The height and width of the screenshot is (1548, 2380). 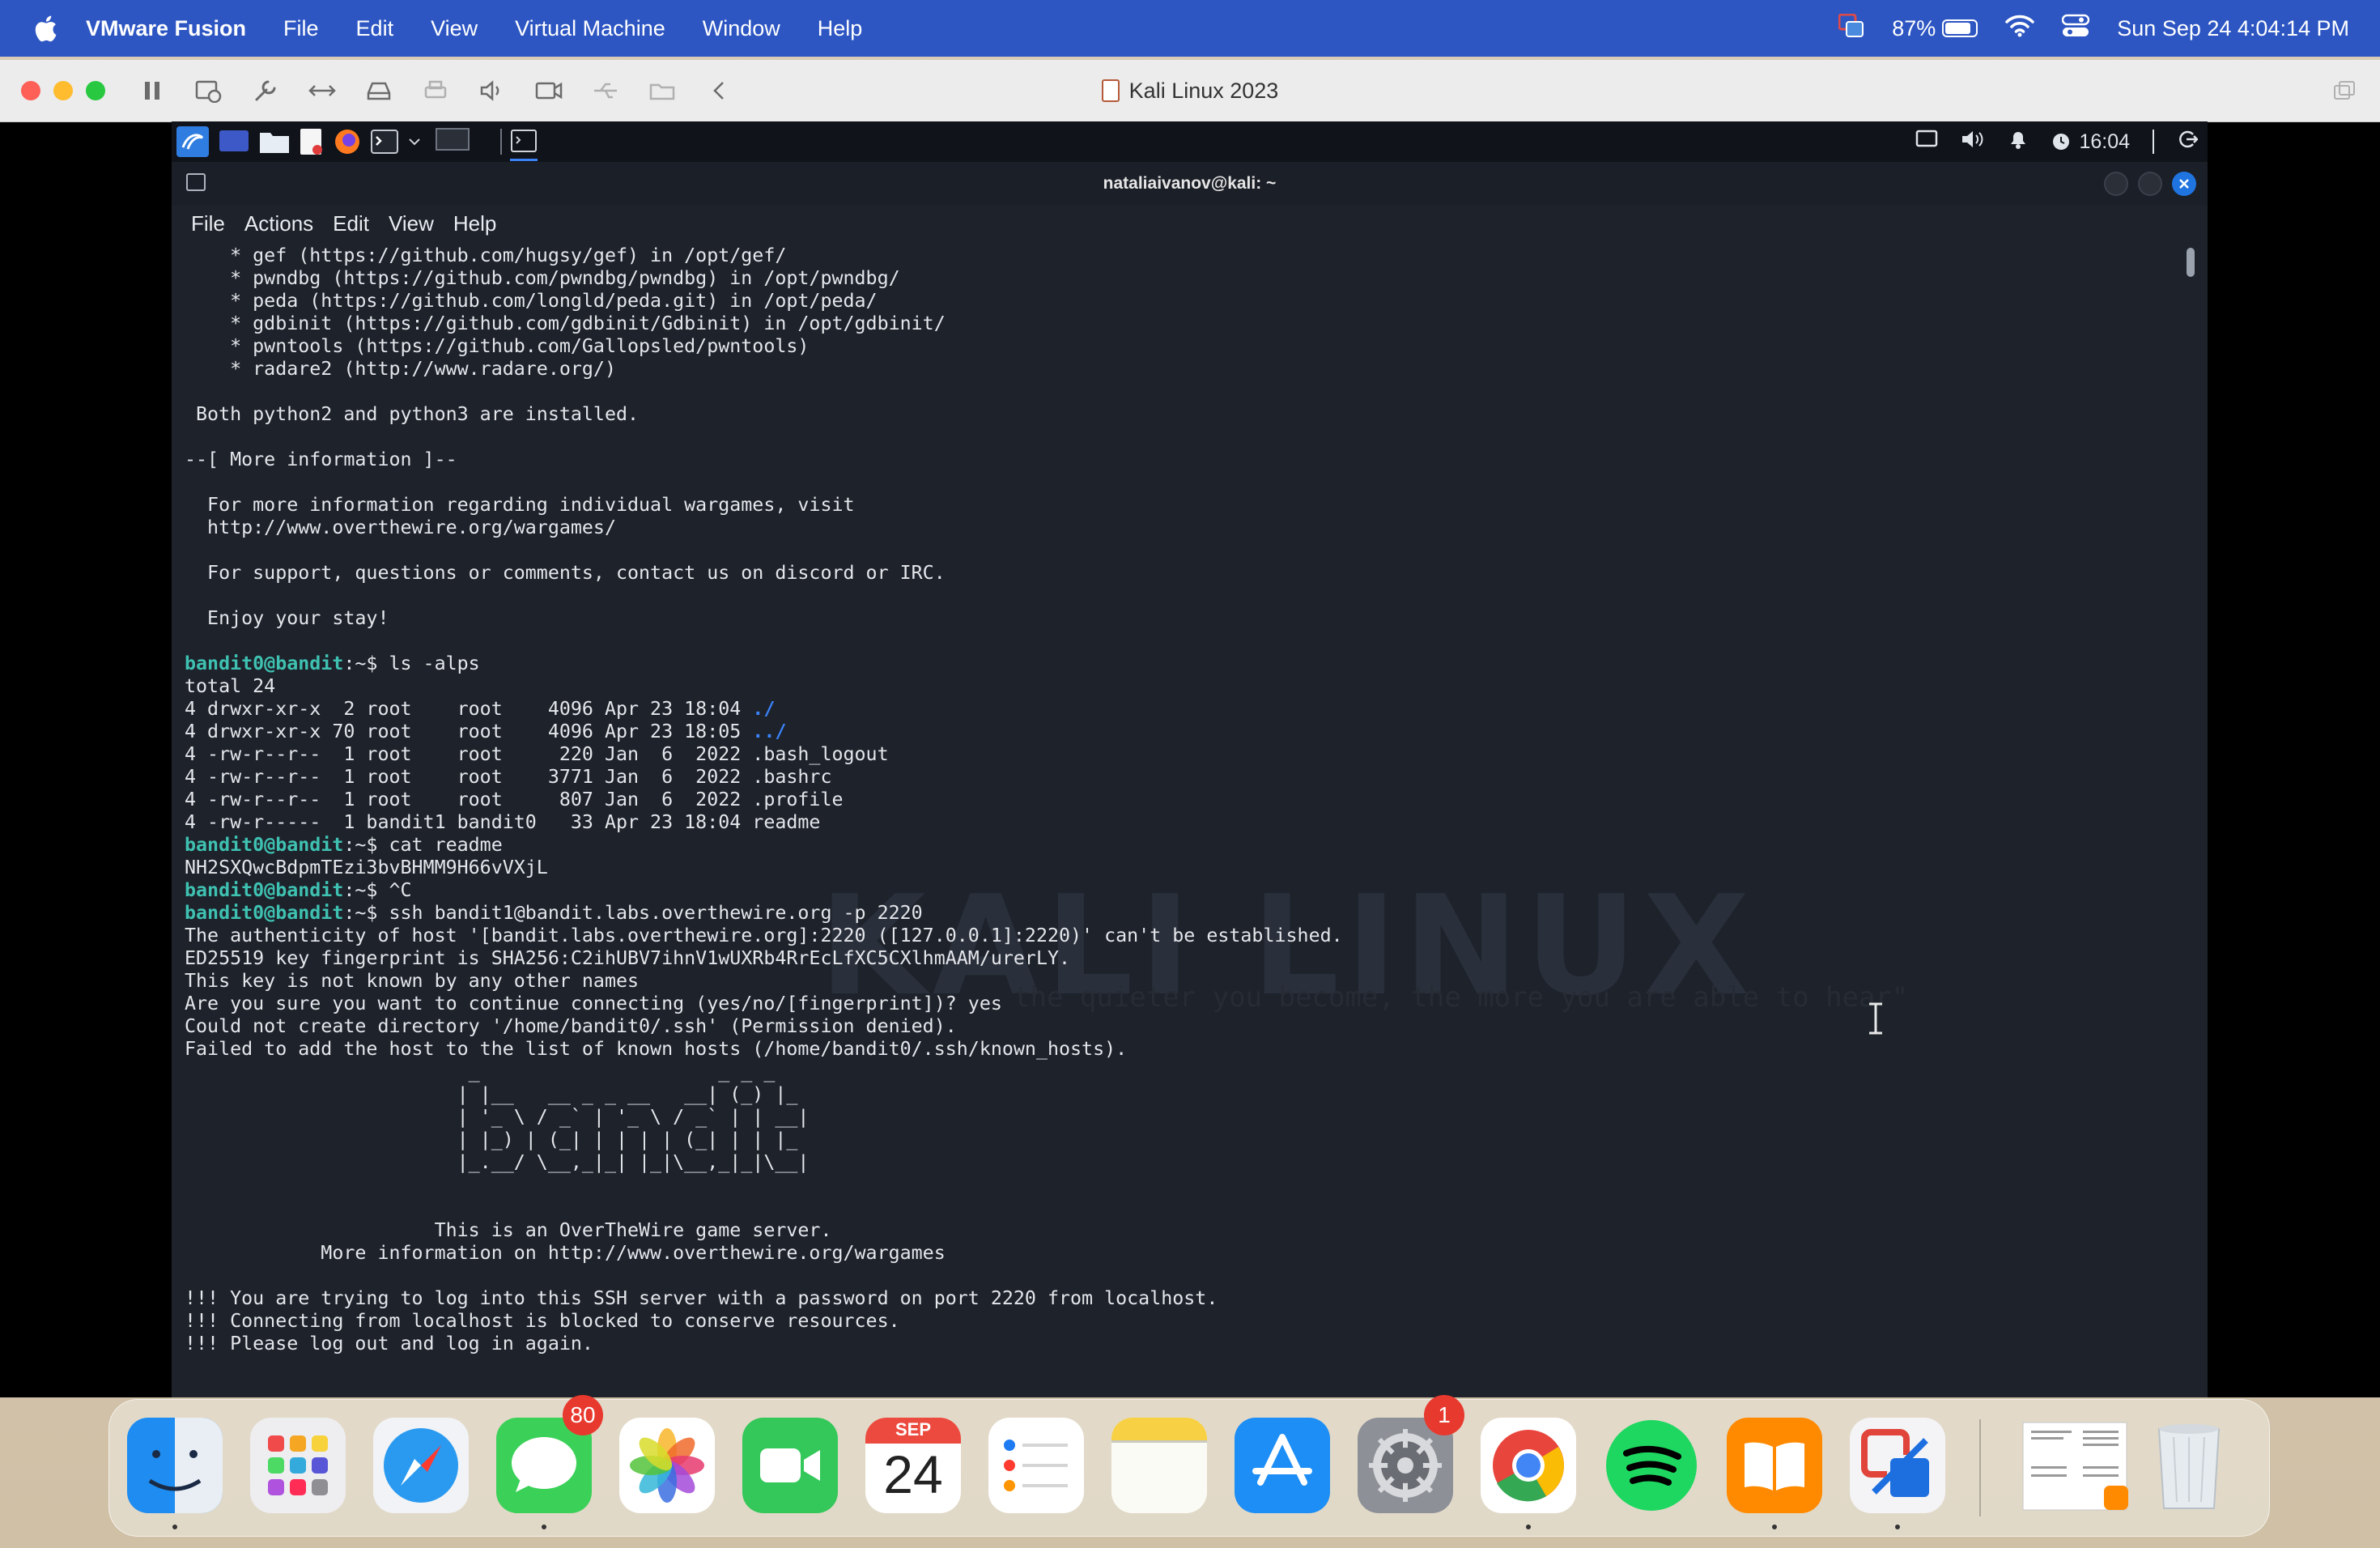 I want to click on sound-icon, so click(x=492, y=91).